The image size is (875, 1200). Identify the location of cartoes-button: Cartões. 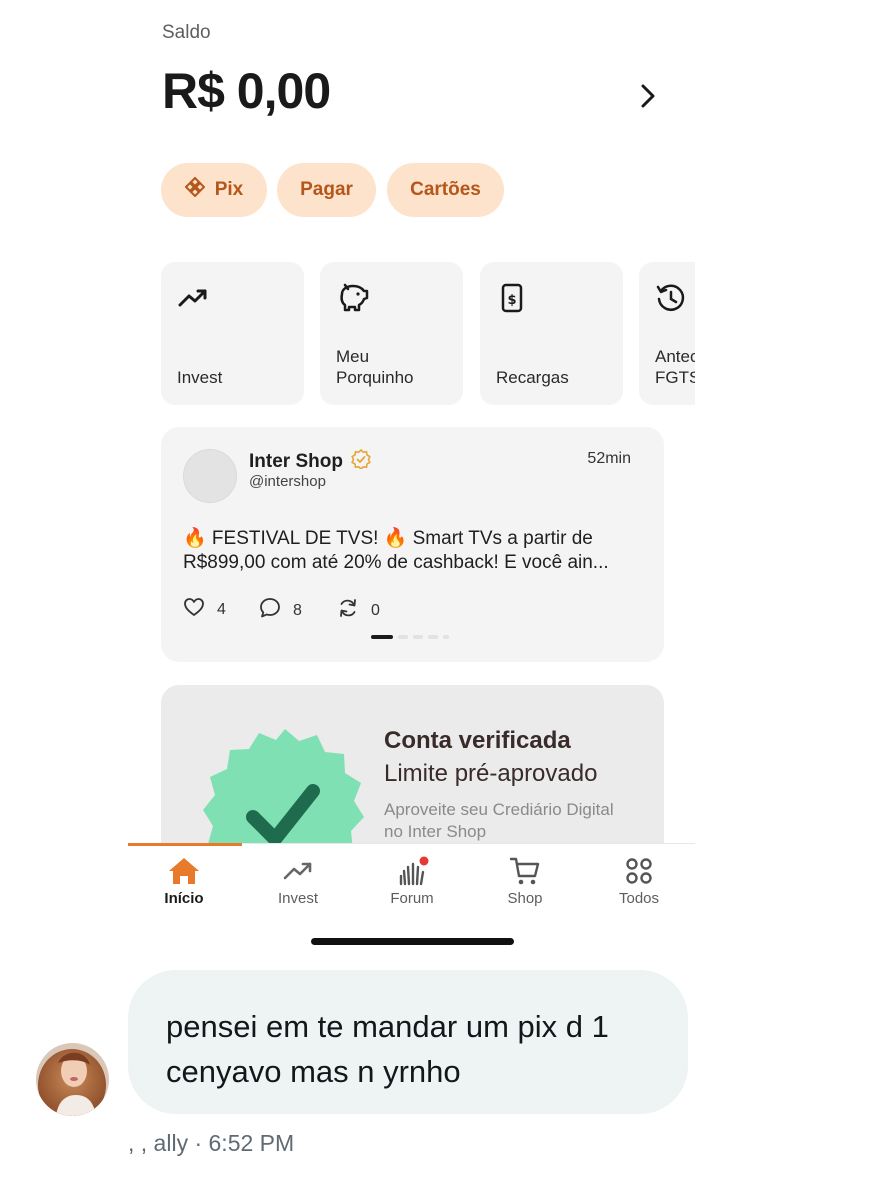
(445, 190).